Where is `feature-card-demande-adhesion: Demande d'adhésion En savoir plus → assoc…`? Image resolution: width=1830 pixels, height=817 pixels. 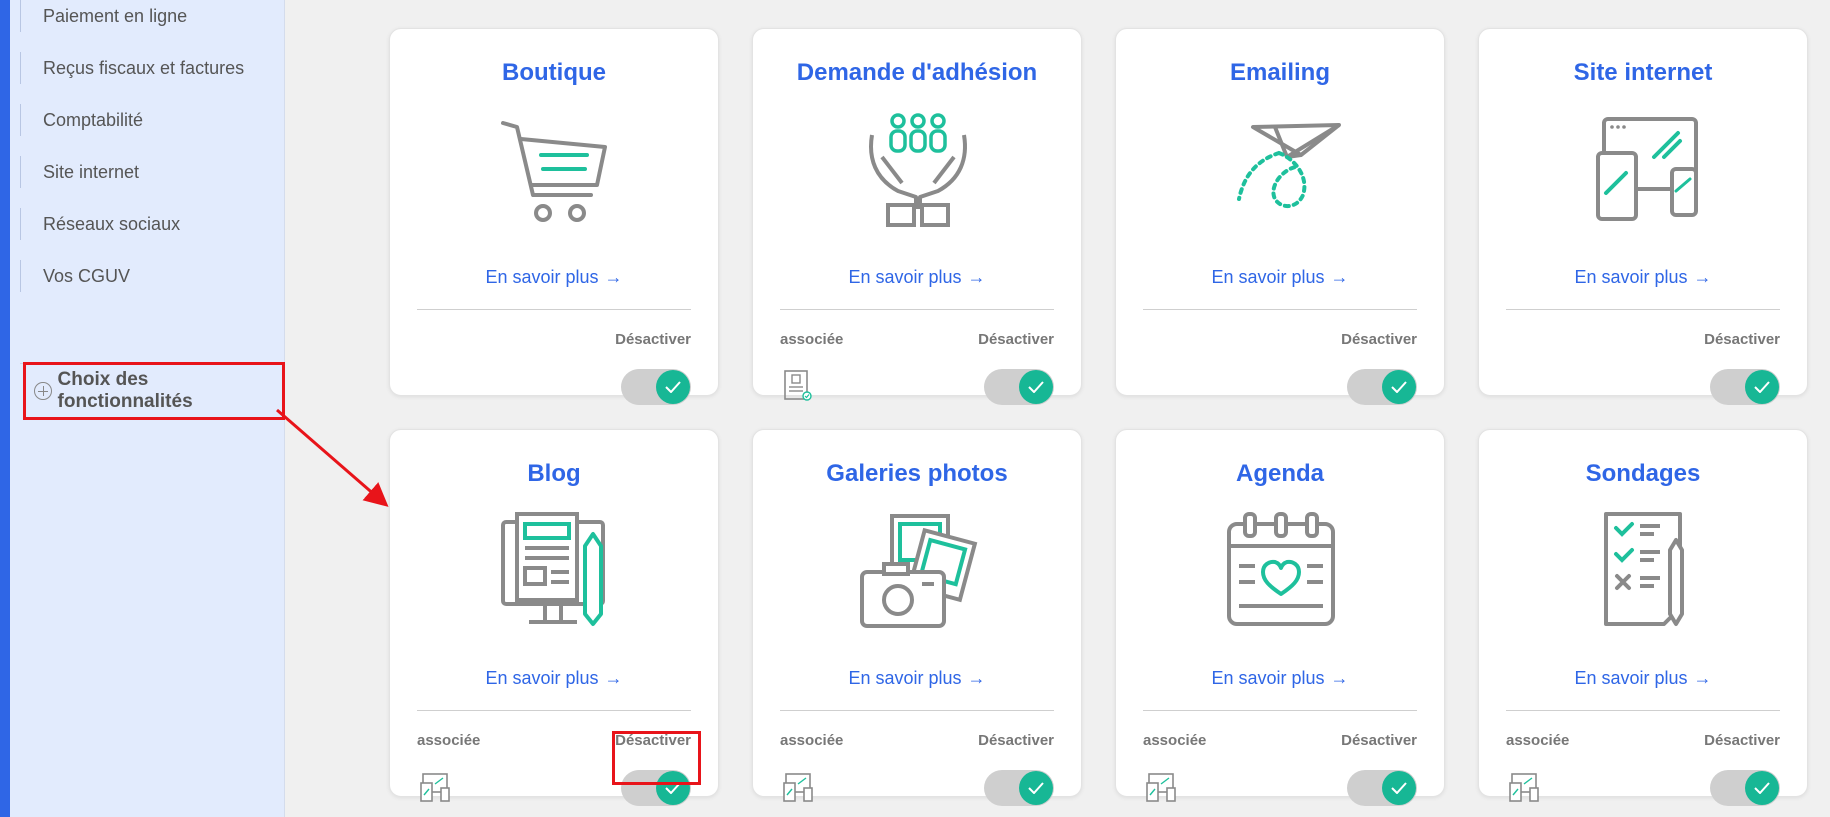 feature-card-demande-adhesion: Demande d'adhésion En savoir plus → assoc… is located at coordinates (917, 216).